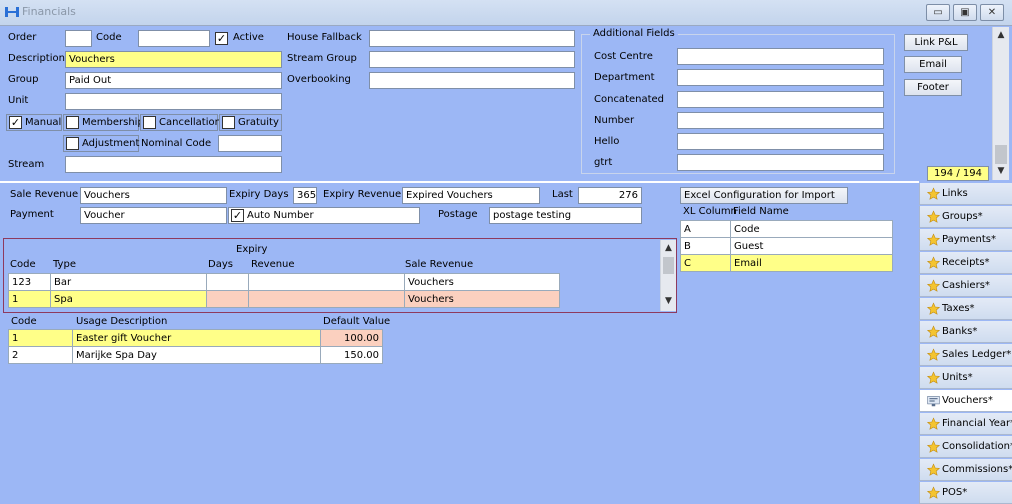 This screenshot has height=504, width=1012. I want to click on overbooking-field, so click(472, 80).